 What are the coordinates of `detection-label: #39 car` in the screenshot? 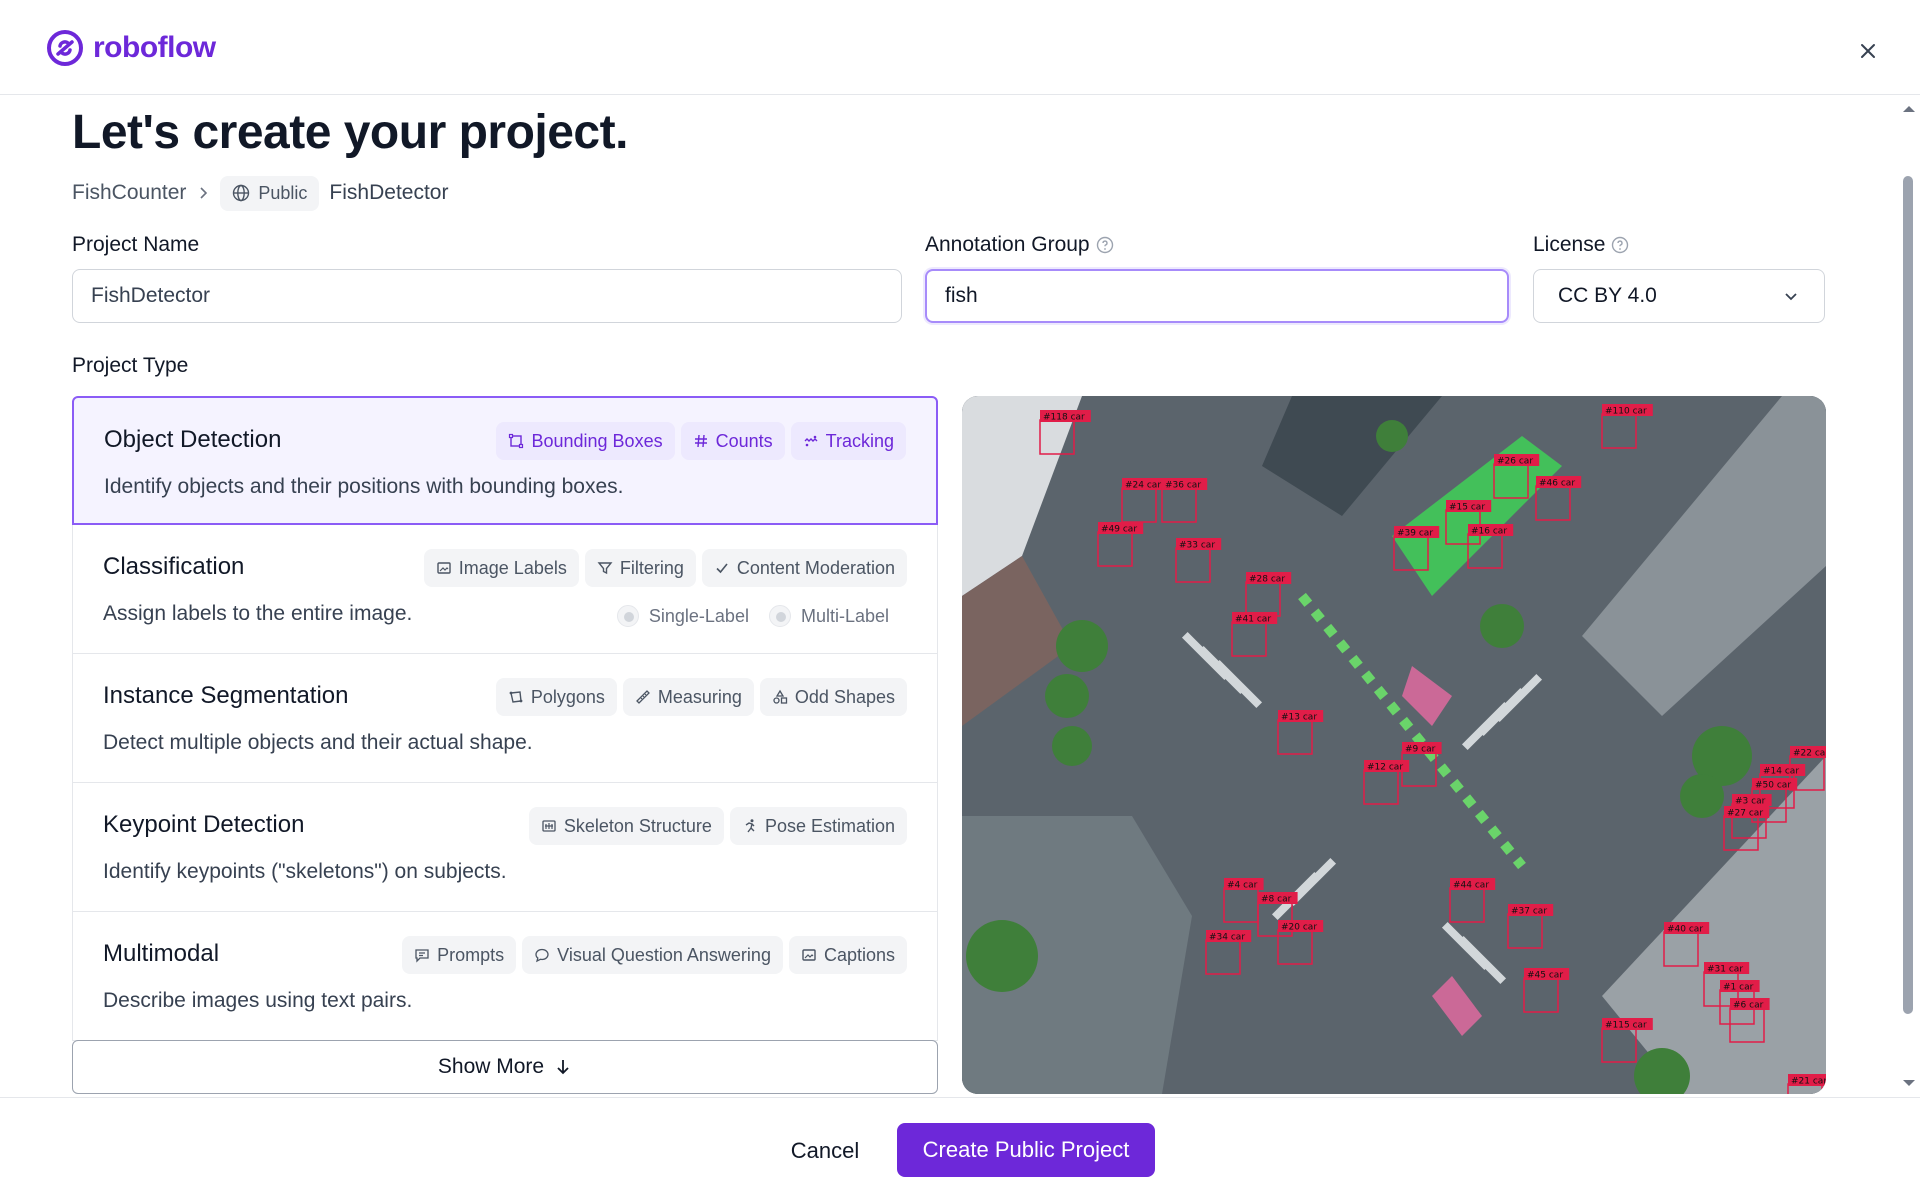 It's located at (1415, 534).